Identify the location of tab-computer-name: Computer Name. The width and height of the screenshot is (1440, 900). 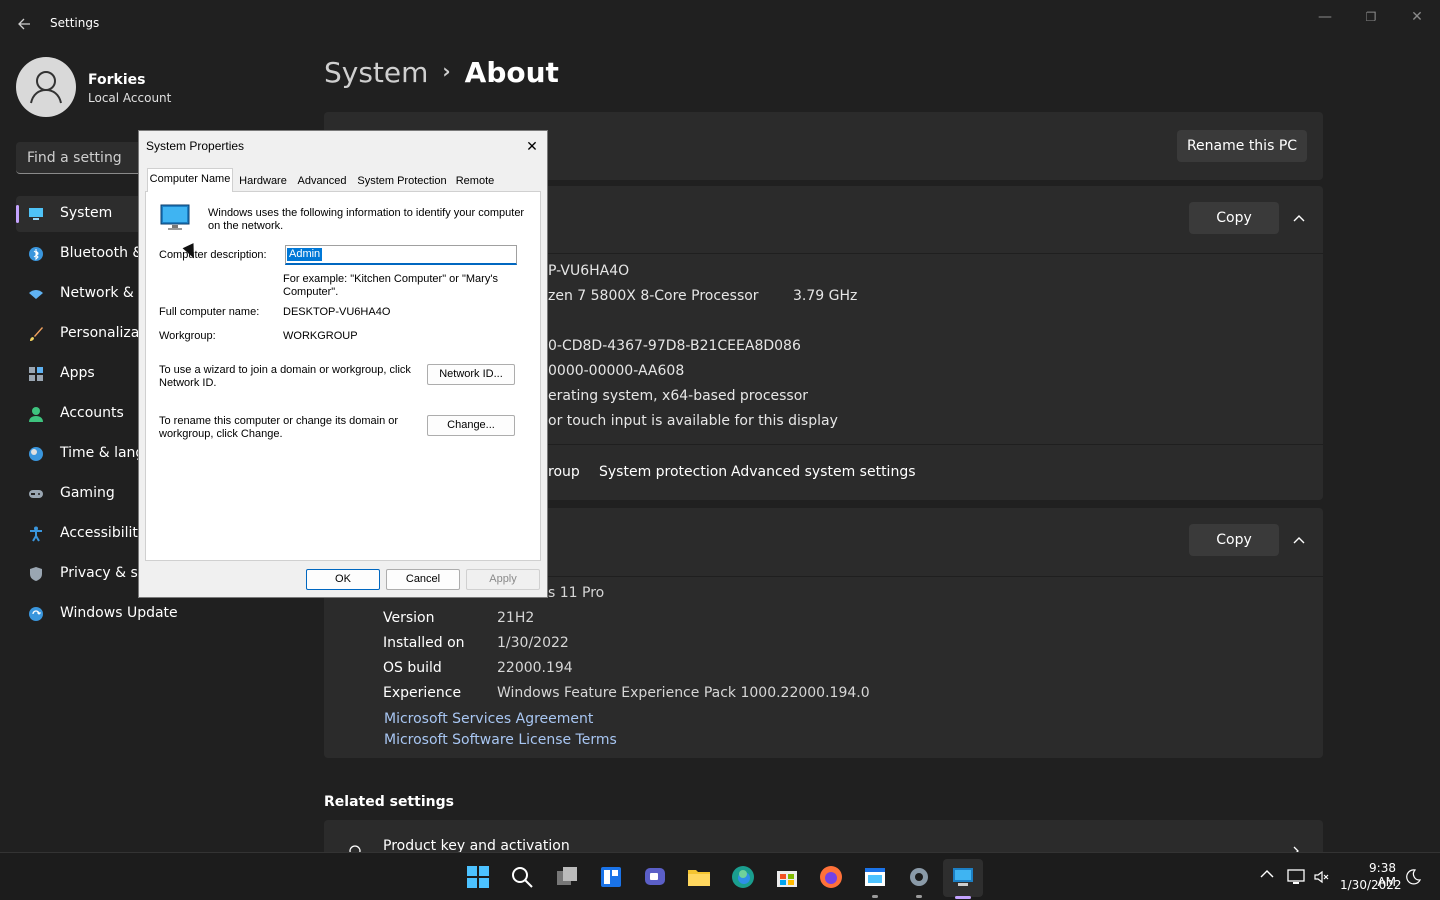
(190, 180).